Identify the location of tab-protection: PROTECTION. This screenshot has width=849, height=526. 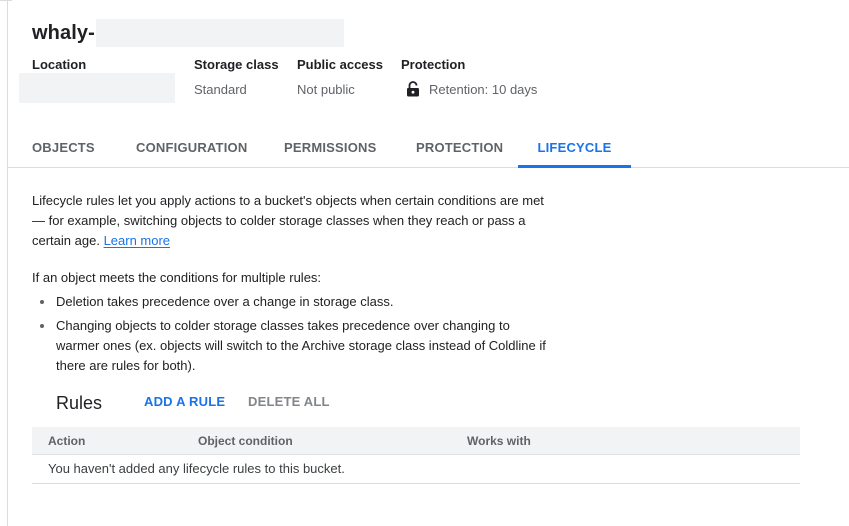
(459, 148).